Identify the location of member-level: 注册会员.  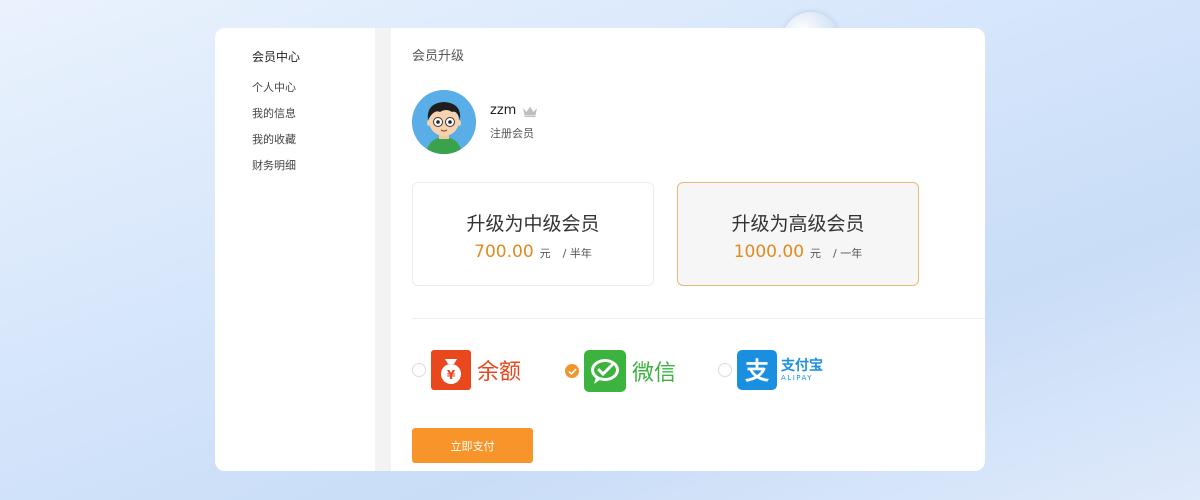
(512, 133).